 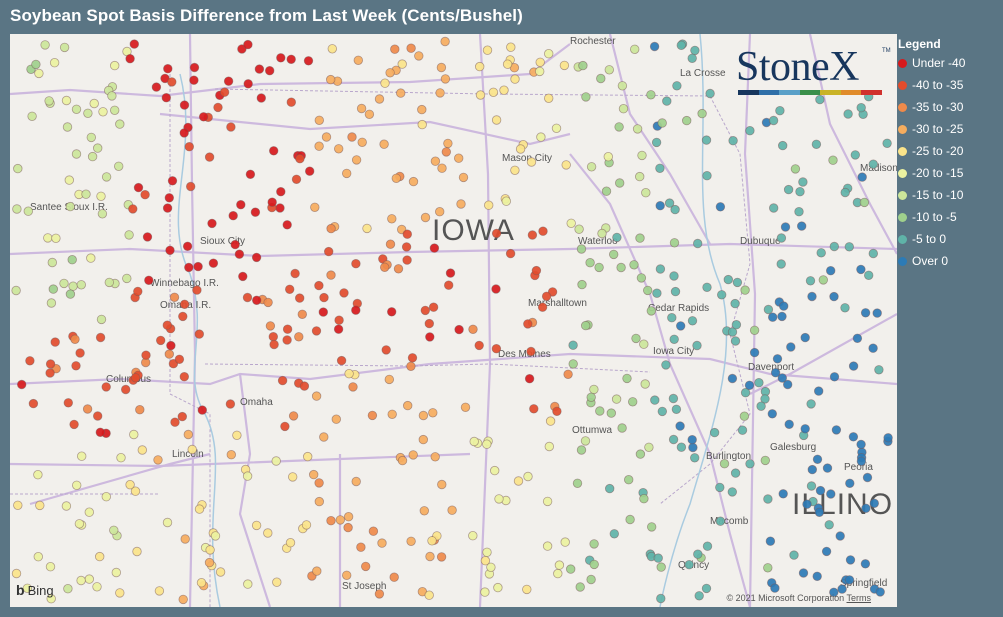 What do you see at coordinates (557, 303) in the screenshot?
I see `city-label: Marshalltown` at bounding box center [557, 303].